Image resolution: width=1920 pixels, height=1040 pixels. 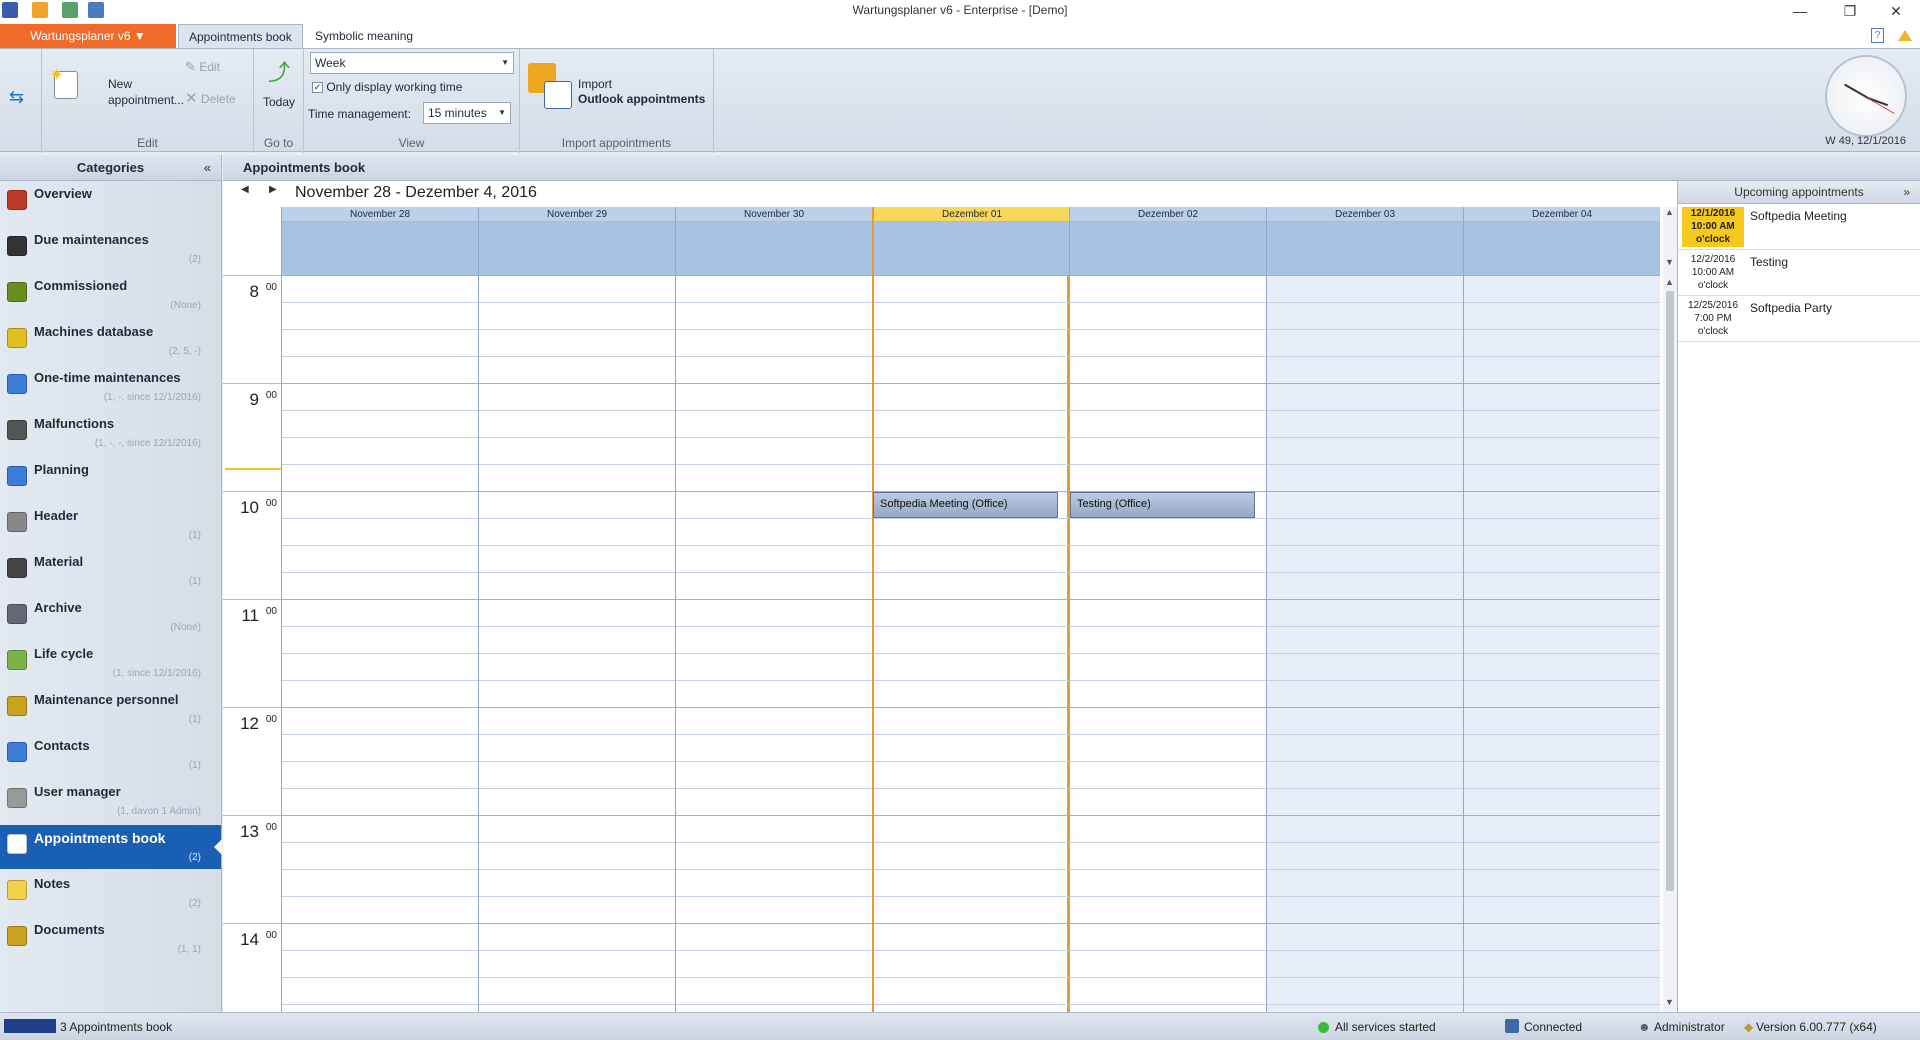 What do you see at coordinates (120, 84) in the screenshot?
I see `new-appointment-label: New` at bounding box center [120, 84].